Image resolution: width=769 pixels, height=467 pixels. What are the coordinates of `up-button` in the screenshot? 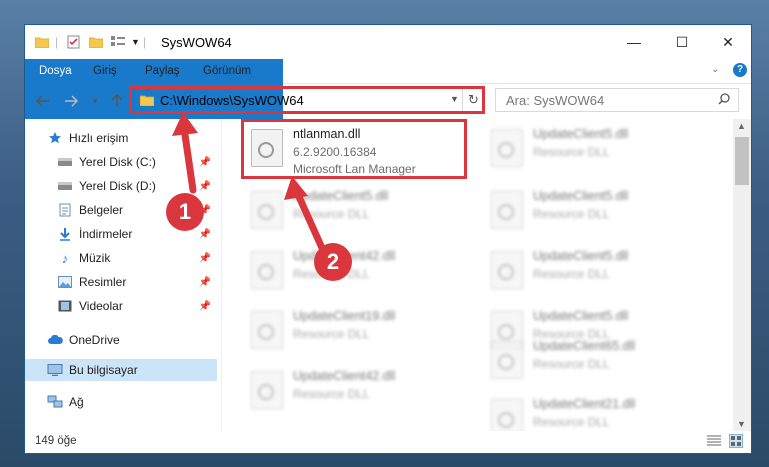 It's located at (117, 101).